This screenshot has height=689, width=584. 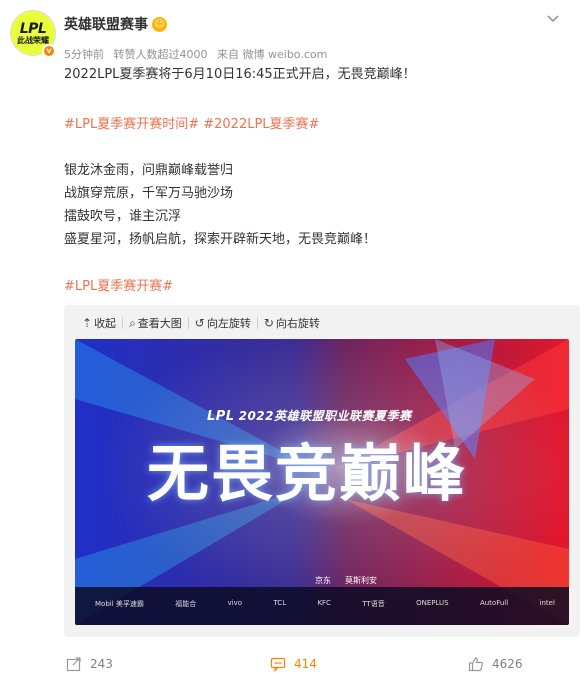 I want to click on comment-button: 414, so click(x=293, y=664).